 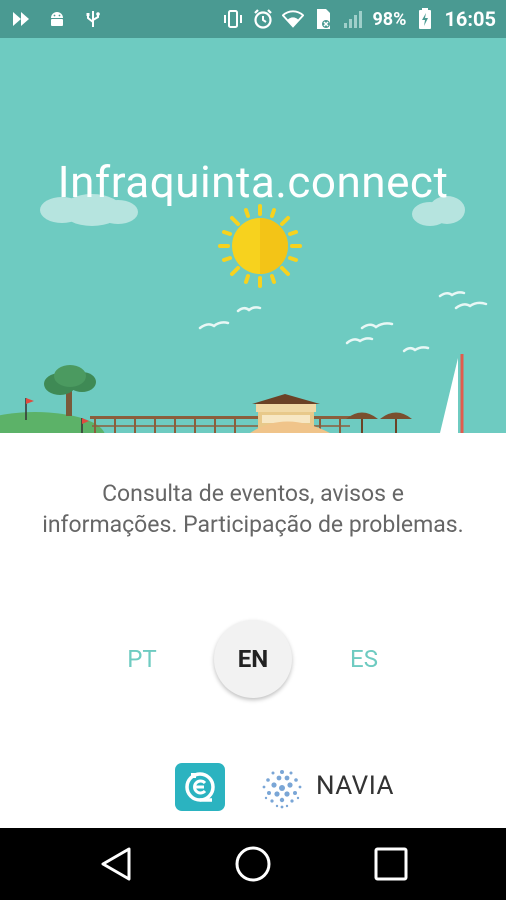 I want to click on partner-logos: NAVIA, so click(x=253, y=788).